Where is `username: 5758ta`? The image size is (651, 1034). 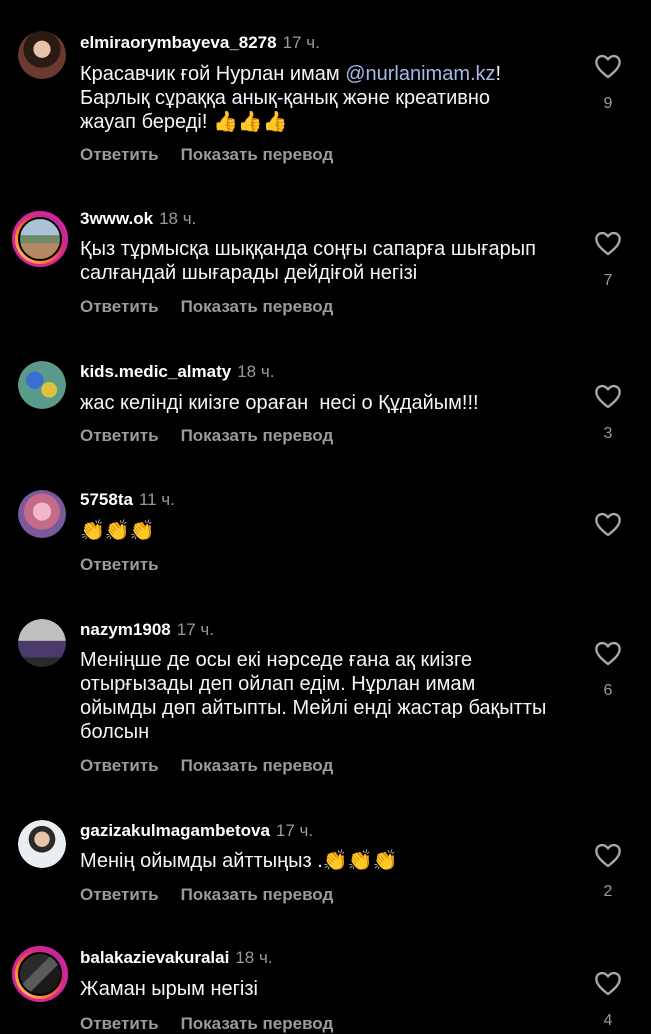 username: 5758ta is located at coordinates (106, 499).